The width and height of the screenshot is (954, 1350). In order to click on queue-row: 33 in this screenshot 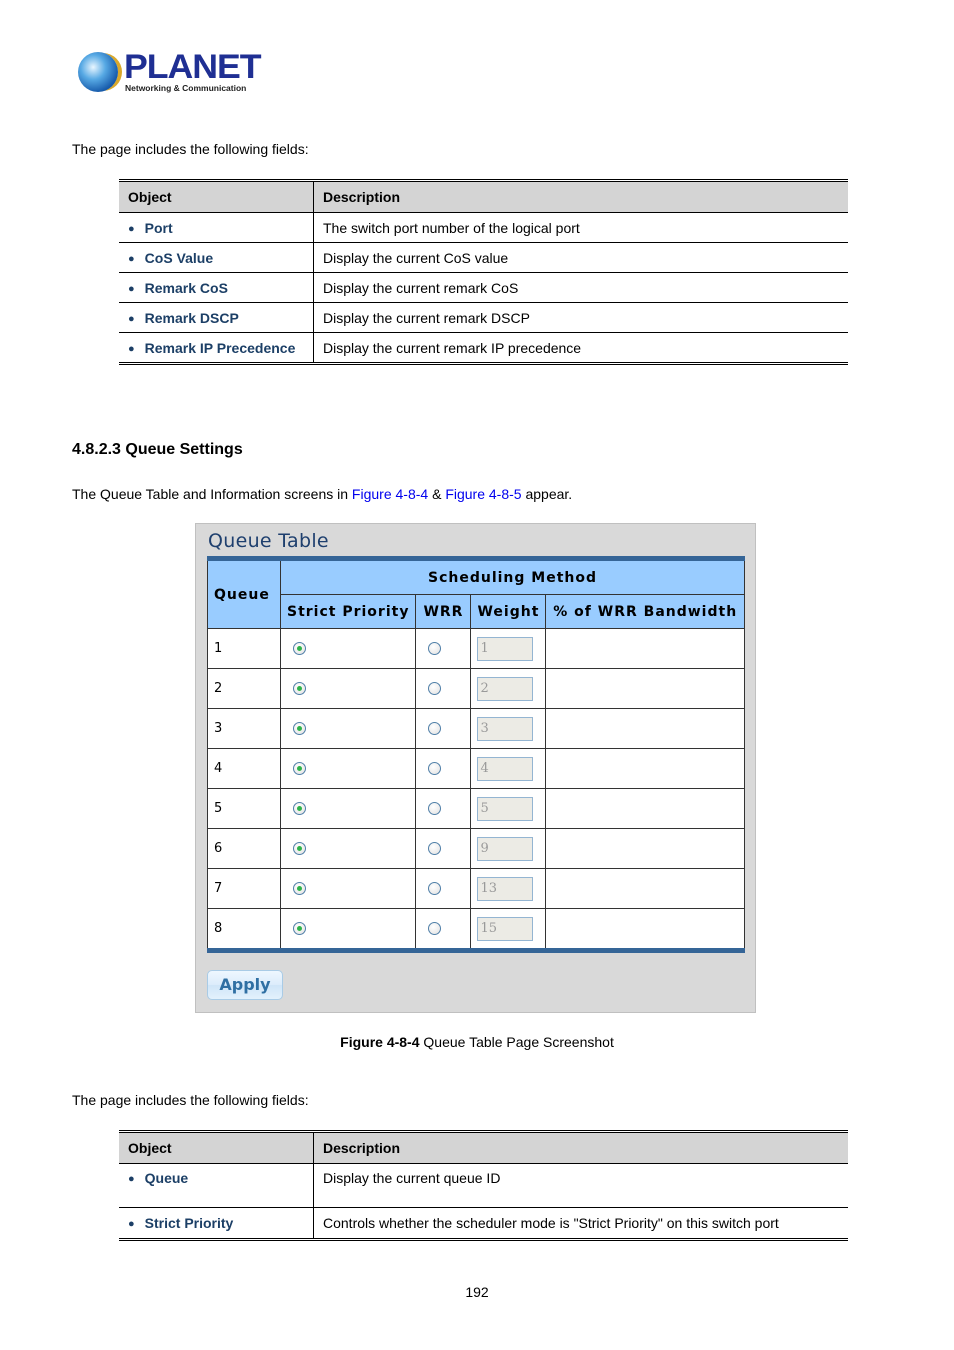, I will do `click(476, 728)`.